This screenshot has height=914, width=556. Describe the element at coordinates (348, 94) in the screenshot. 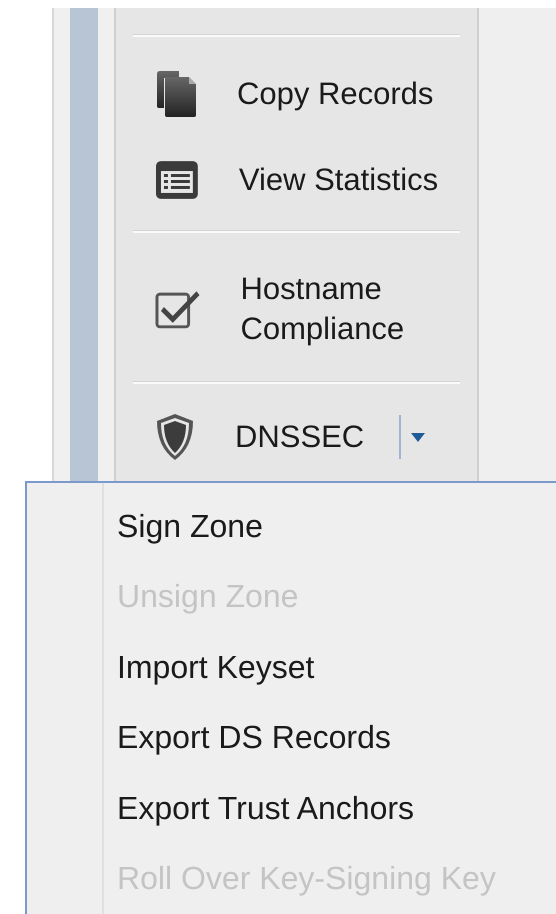

I see `ribbon-button: Copy Records` at that location.